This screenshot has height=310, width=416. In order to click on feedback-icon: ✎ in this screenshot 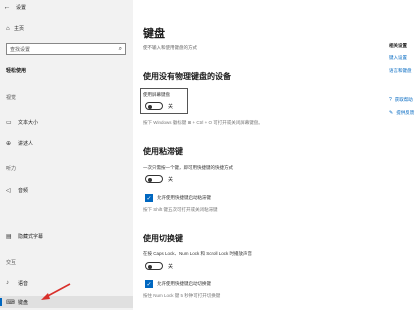, I will do `click(391, 113)`.